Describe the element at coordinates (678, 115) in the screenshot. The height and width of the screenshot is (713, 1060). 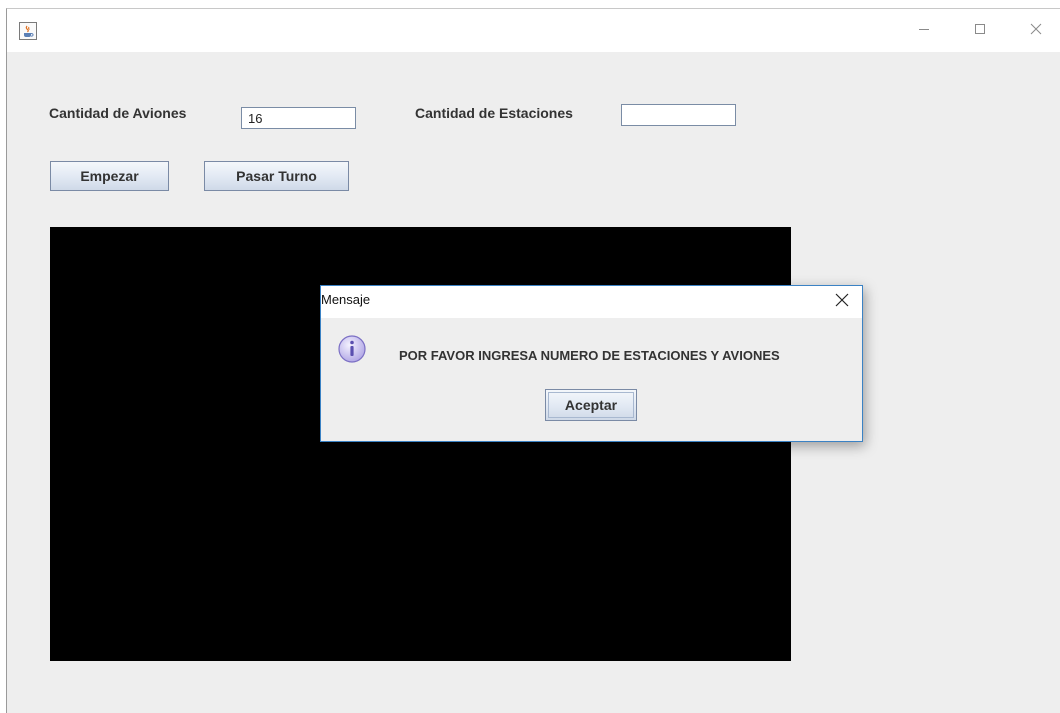
I see `estaciones-input` at that location.